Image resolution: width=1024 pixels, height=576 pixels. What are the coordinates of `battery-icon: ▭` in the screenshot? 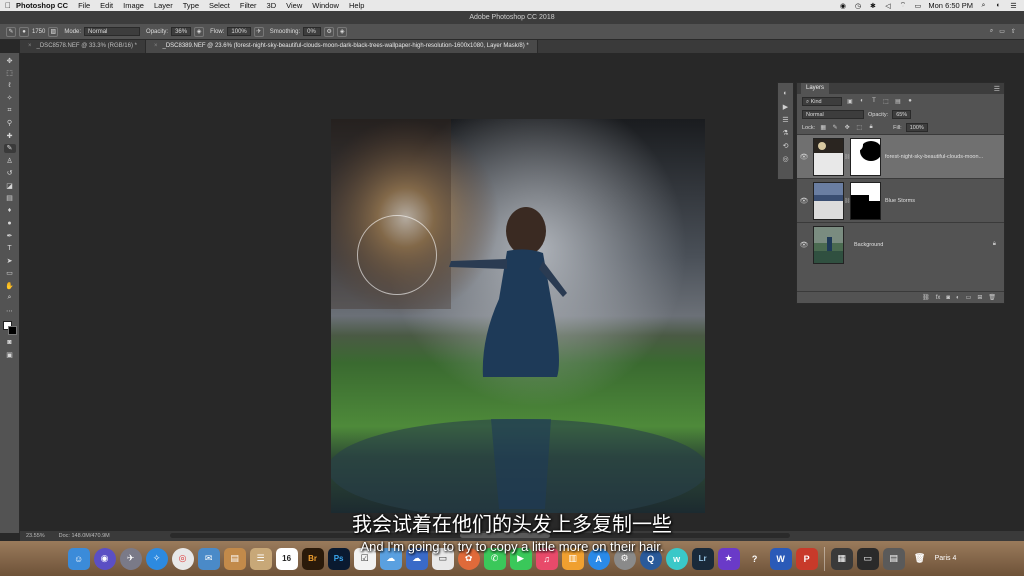 It's located at (917, 6).